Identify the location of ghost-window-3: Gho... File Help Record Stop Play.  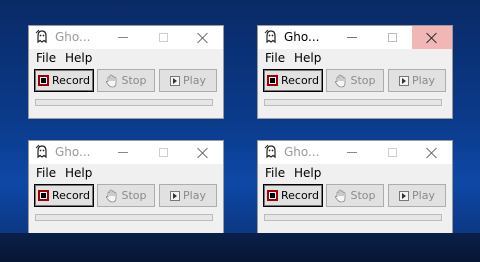
(126, 187).